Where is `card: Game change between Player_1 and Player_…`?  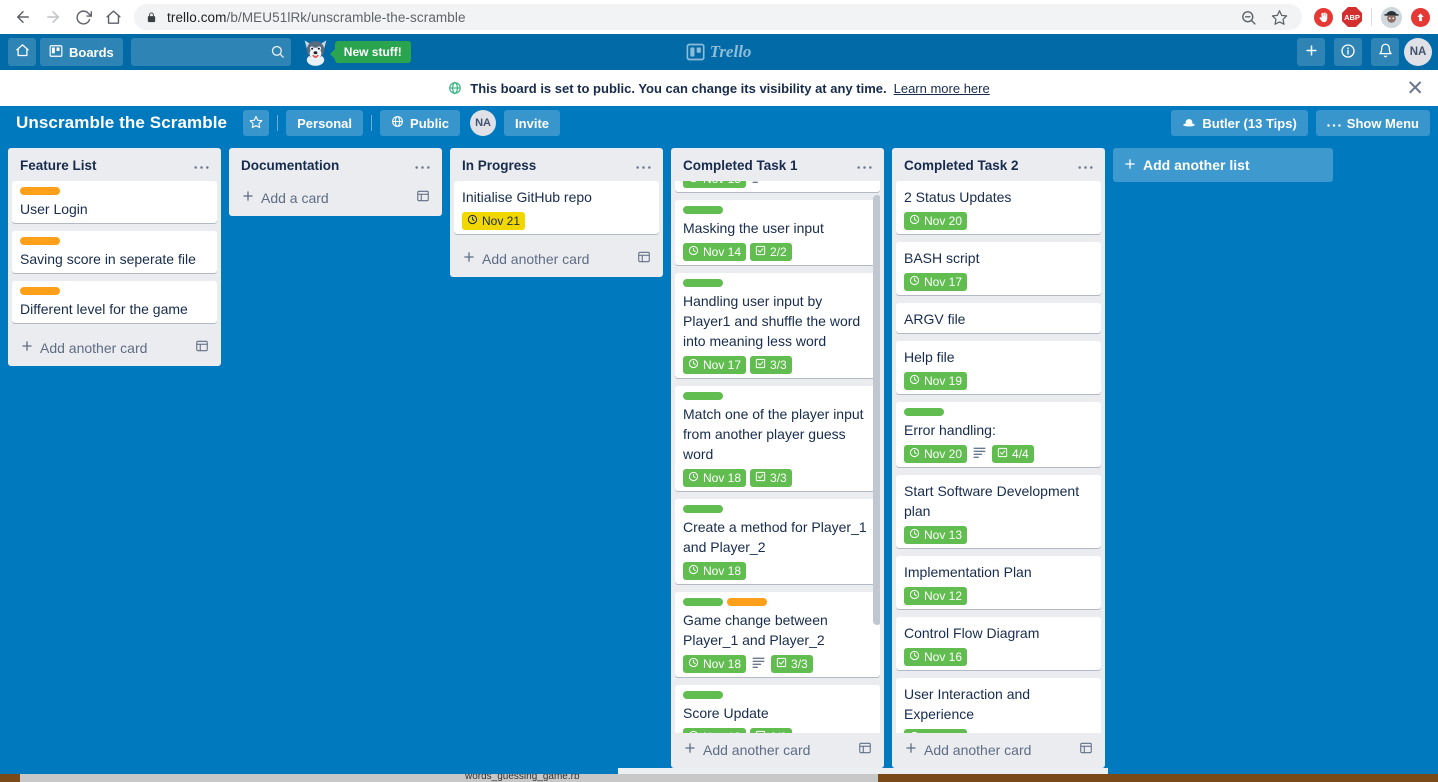 card: Game change between Player_1 and Player_… is located at coordinates (777, 634).